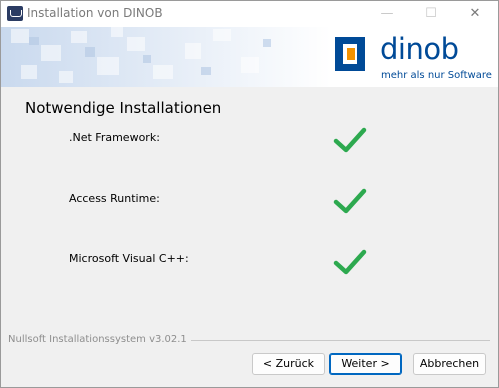  I want to click on minimize-button: —, so click(387, 14).